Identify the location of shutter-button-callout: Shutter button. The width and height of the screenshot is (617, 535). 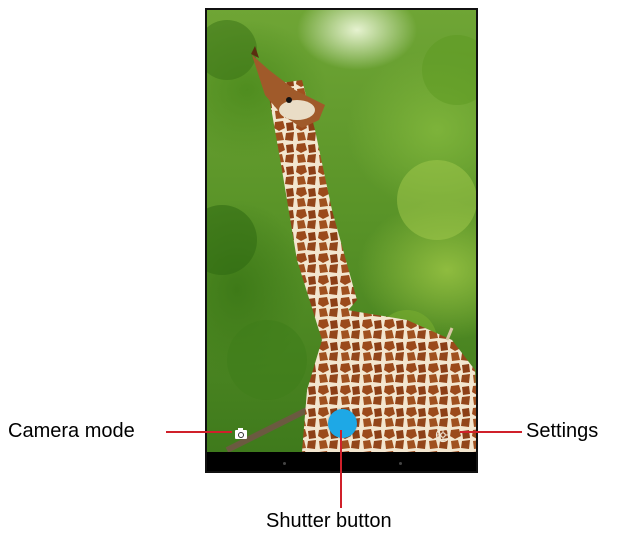
(329, 521).